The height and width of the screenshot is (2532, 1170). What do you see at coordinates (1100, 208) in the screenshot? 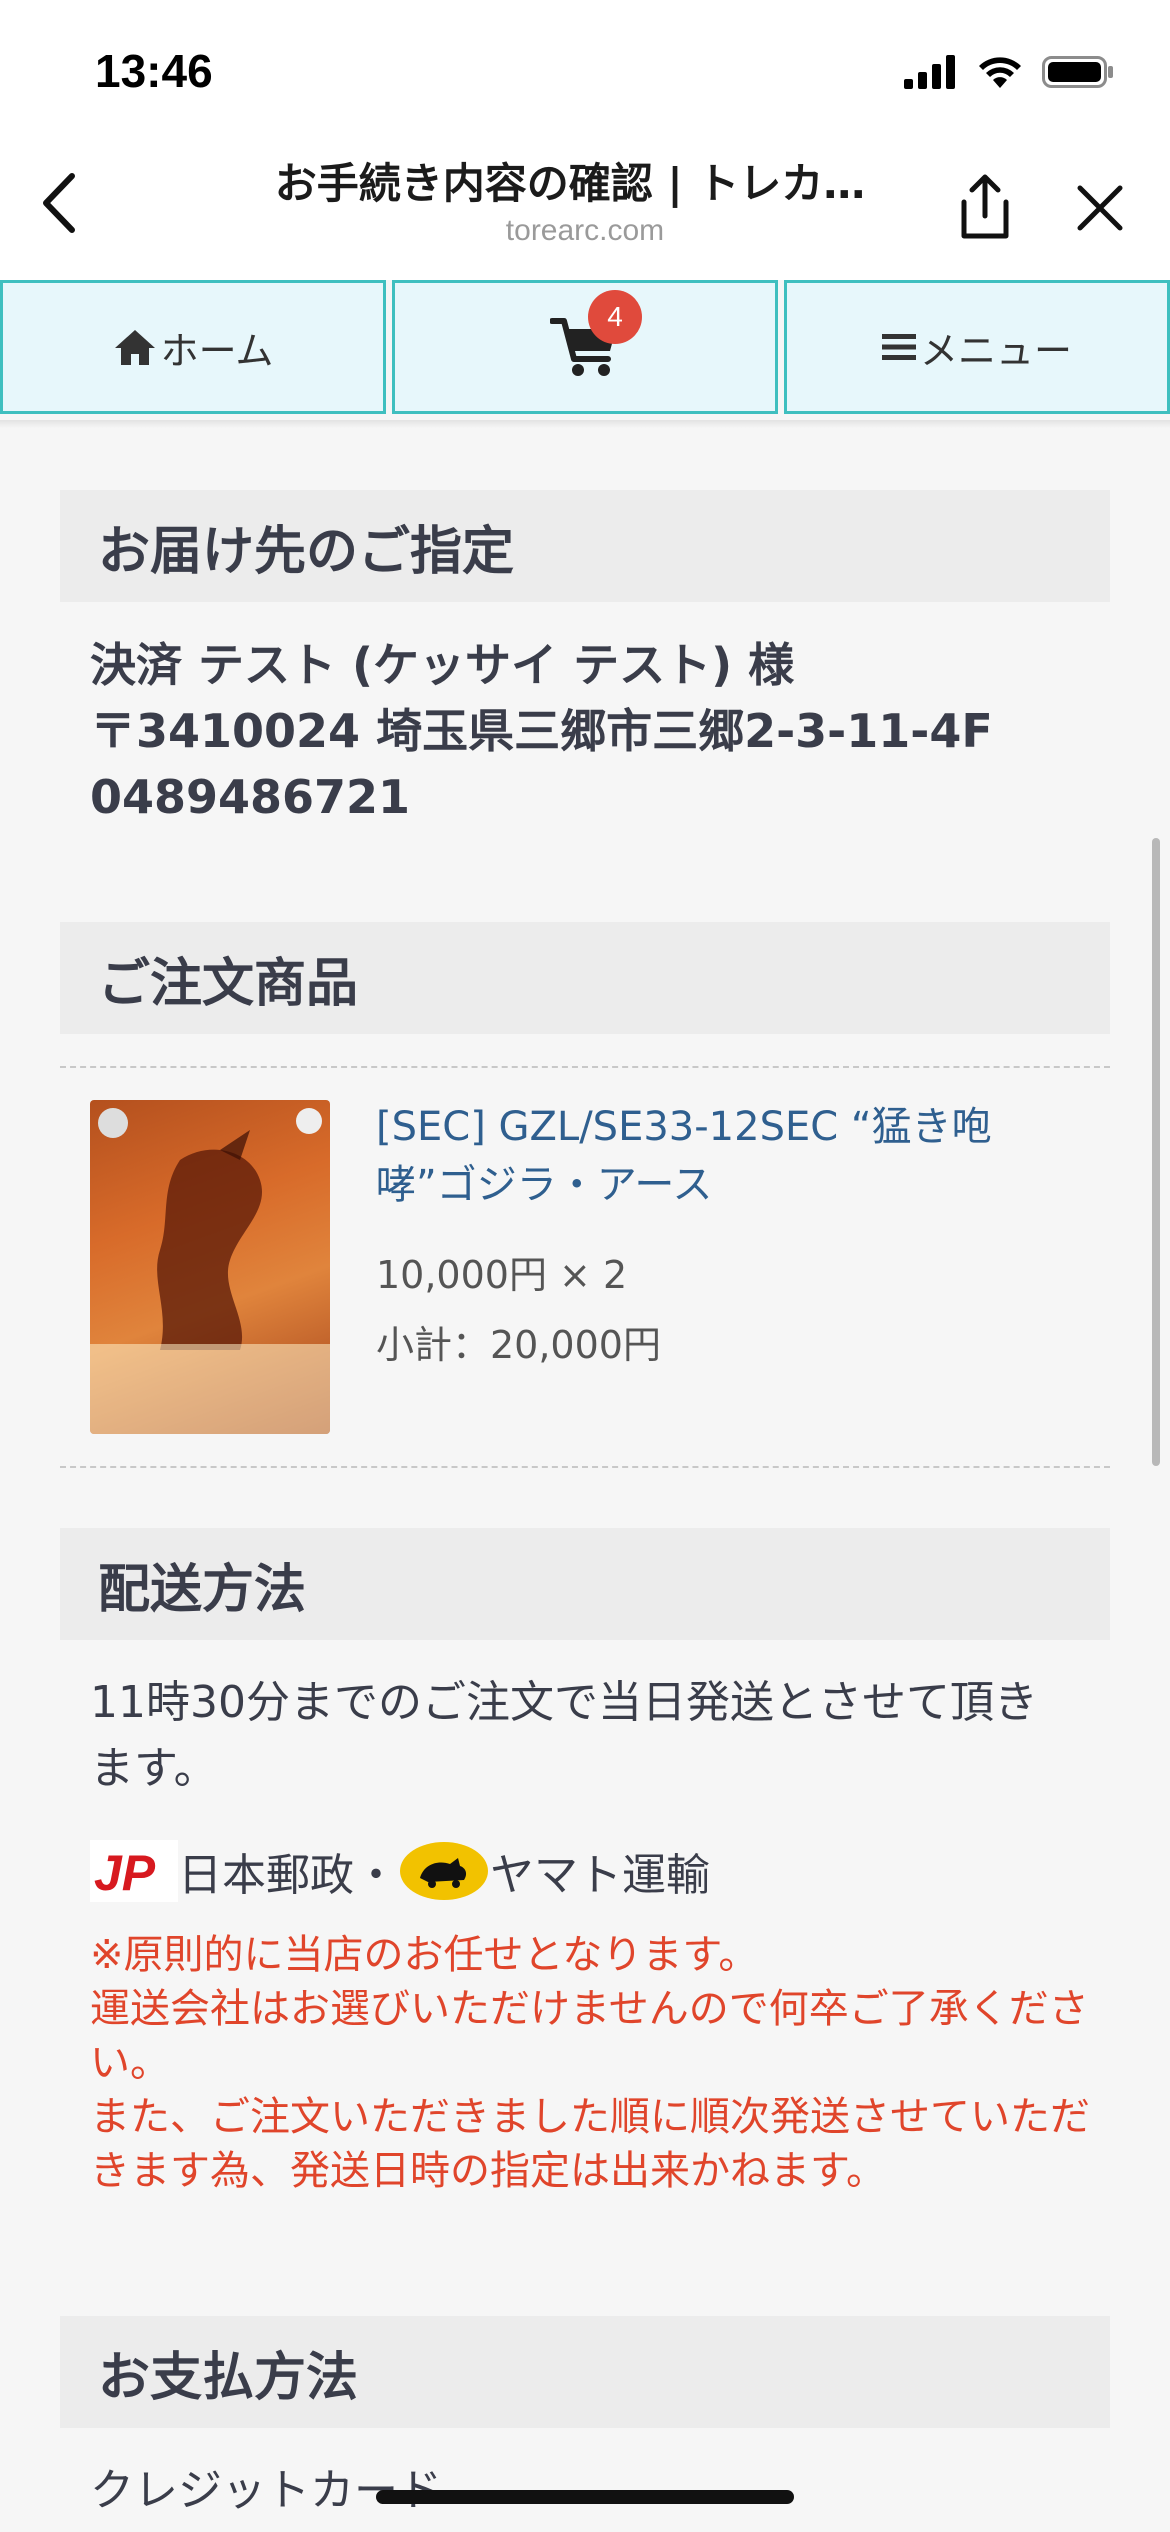
I see `close-icon` at bounding box center [1100, 208].